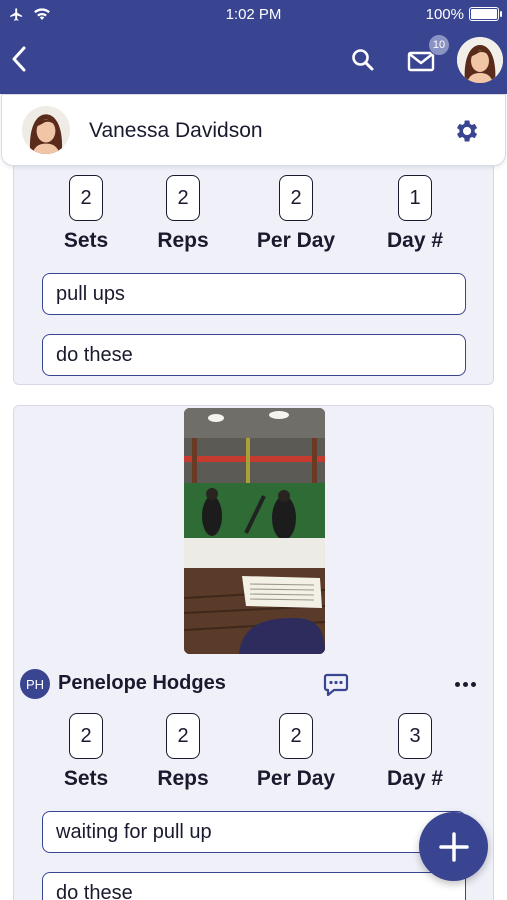 The height and width of the screenshot is (900, 507). I want to click on plus-icon, so click(453, 846).